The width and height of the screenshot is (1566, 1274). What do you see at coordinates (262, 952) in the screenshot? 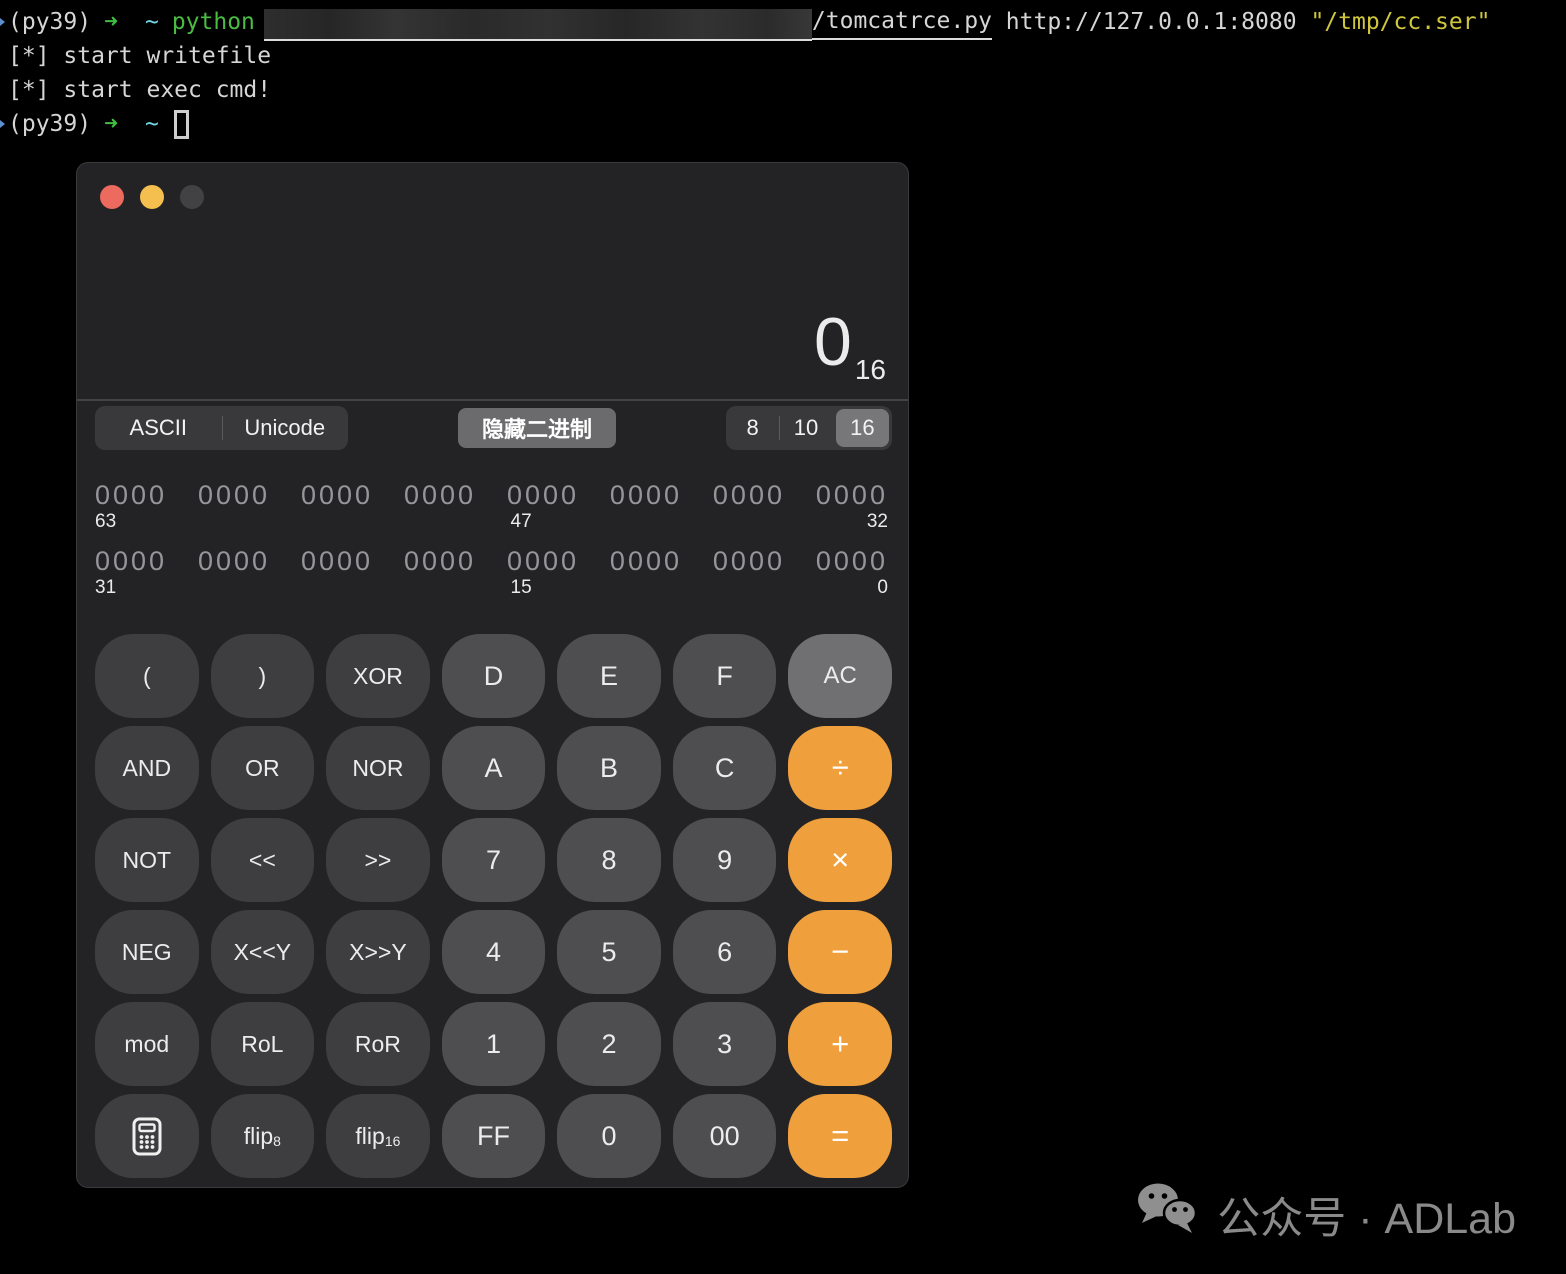
I see `key-x-shift-left-y: X<<Y` at bounding box center [262, 952].